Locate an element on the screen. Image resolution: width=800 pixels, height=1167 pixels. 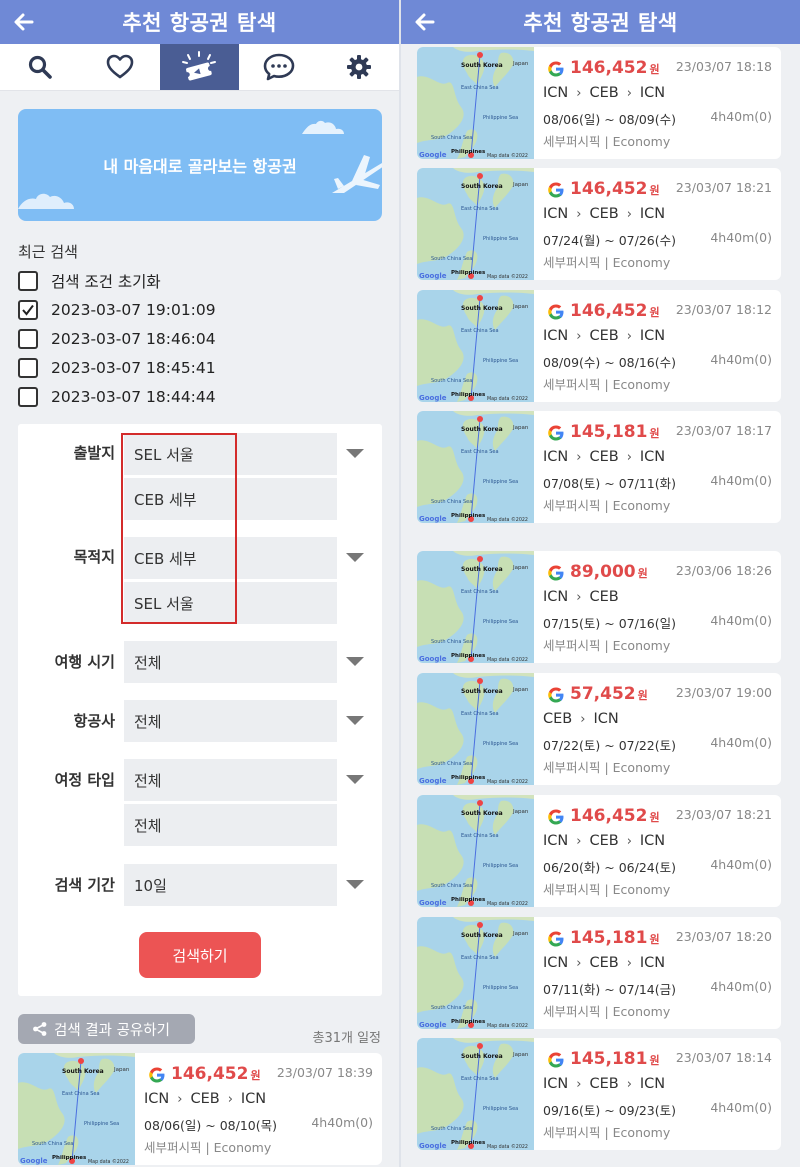
travel-time-dropdown-icon is located at coordinates (355, 661).